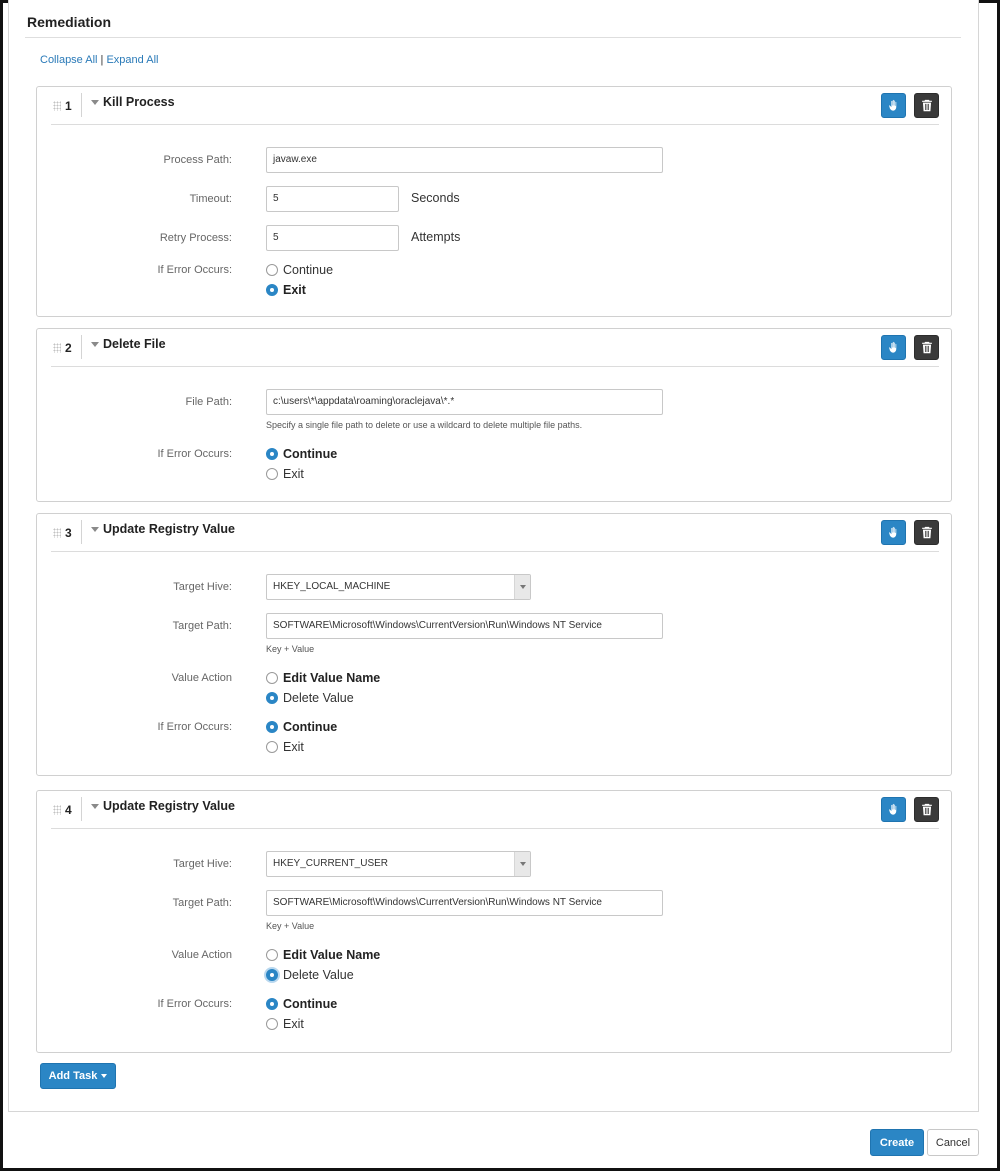 The width and height of the screenshot is (1000, 1171). Describe the element at coordinates (134, 344) in the screenshot. I see `task-title: Delete File` at that location.